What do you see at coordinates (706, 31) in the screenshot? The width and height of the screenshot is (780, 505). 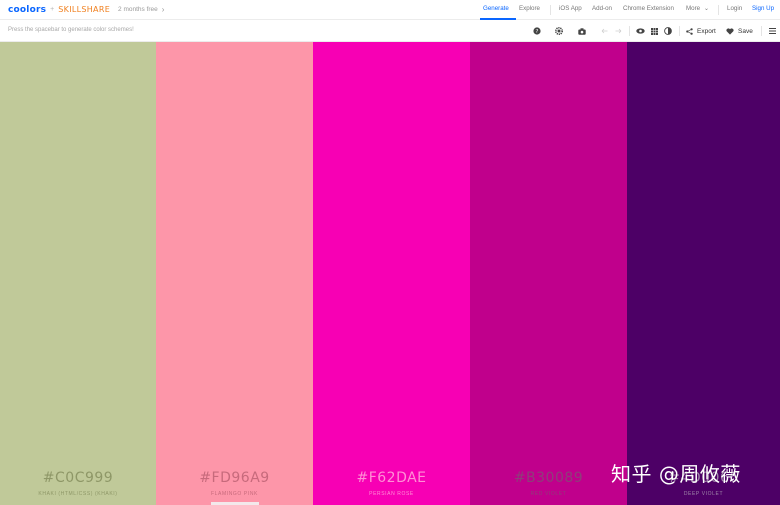 I see `export-label: Export` at bounding box center [706, 31].